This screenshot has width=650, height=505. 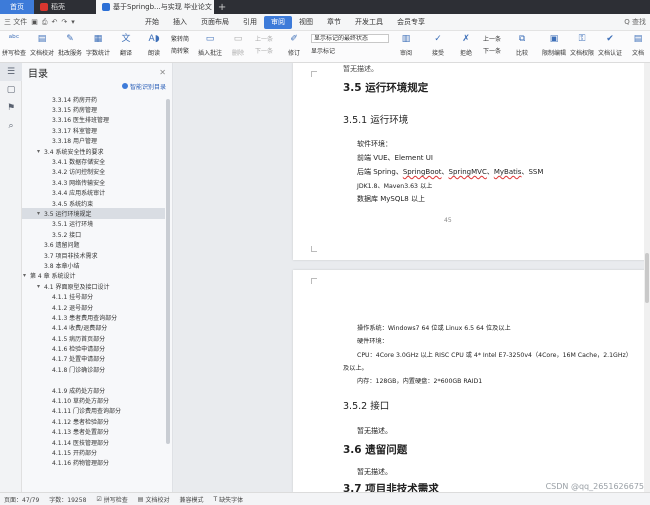 I want to click on undo-icon: ↶, so click(x=54, y=22).